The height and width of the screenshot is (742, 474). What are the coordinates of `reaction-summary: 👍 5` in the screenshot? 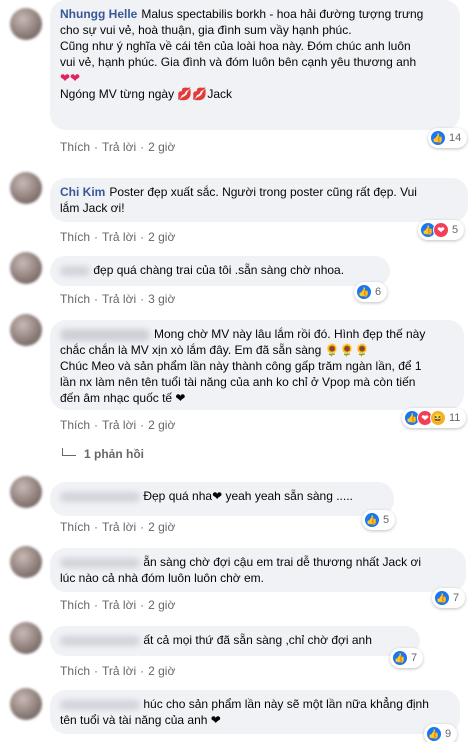 It's located at (379, 520).